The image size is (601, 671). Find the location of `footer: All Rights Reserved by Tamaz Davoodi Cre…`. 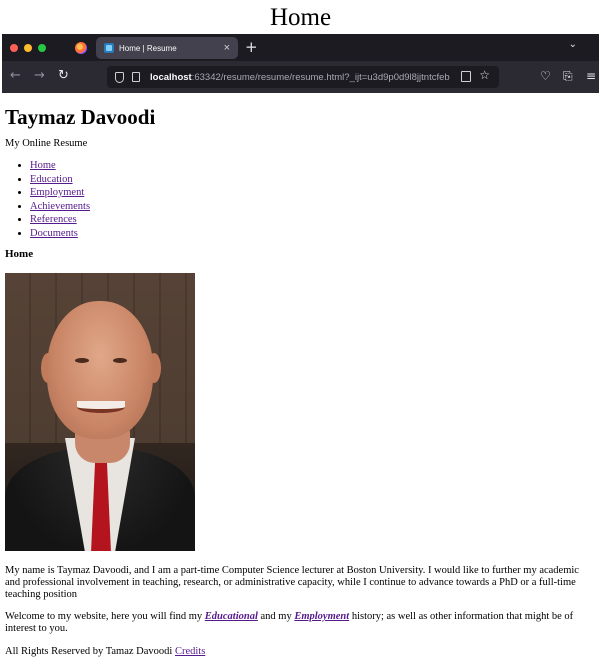

footer: All Rights Reserved by Tamaz Davoodi Cre… is located at coordinates (303, 652).